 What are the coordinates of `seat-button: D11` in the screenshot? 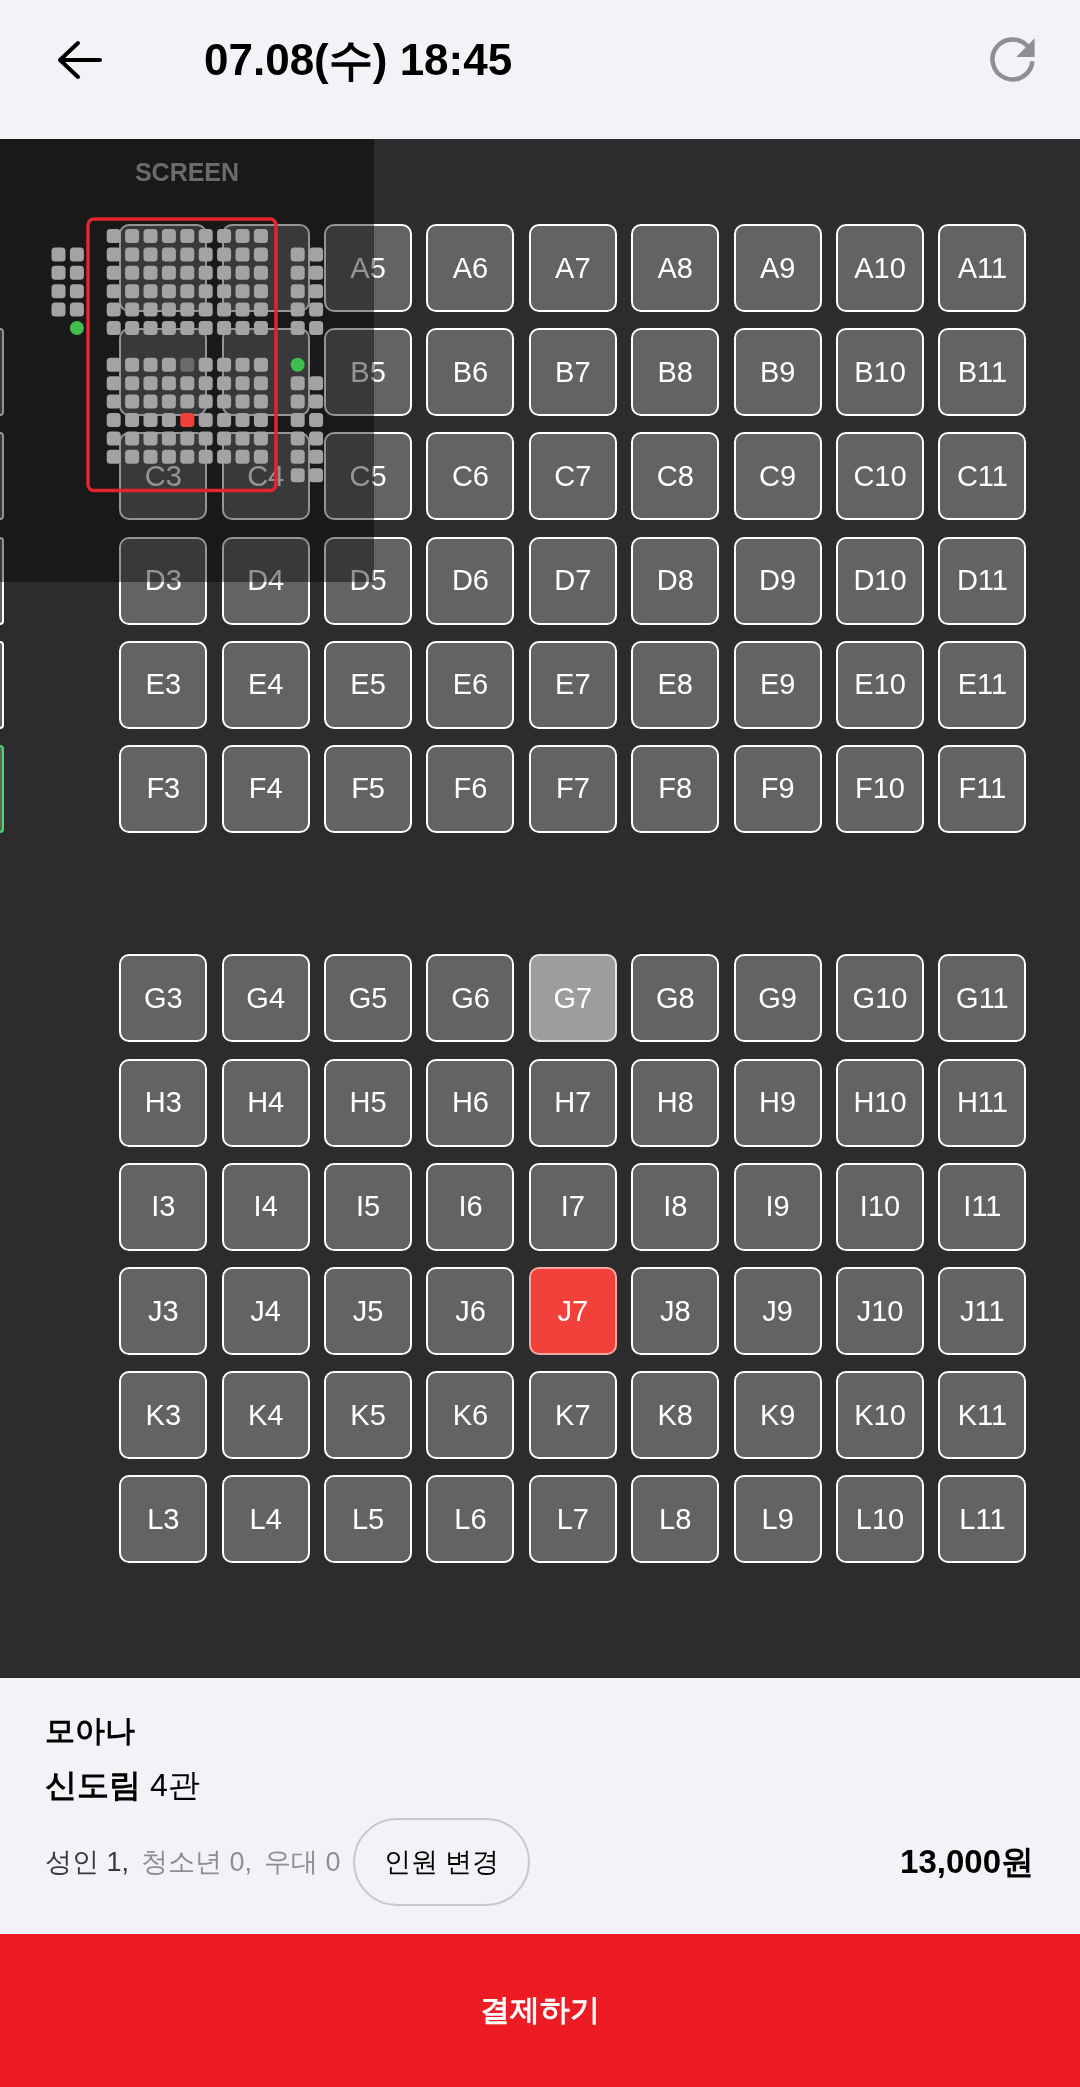 It's located at (982, 580).